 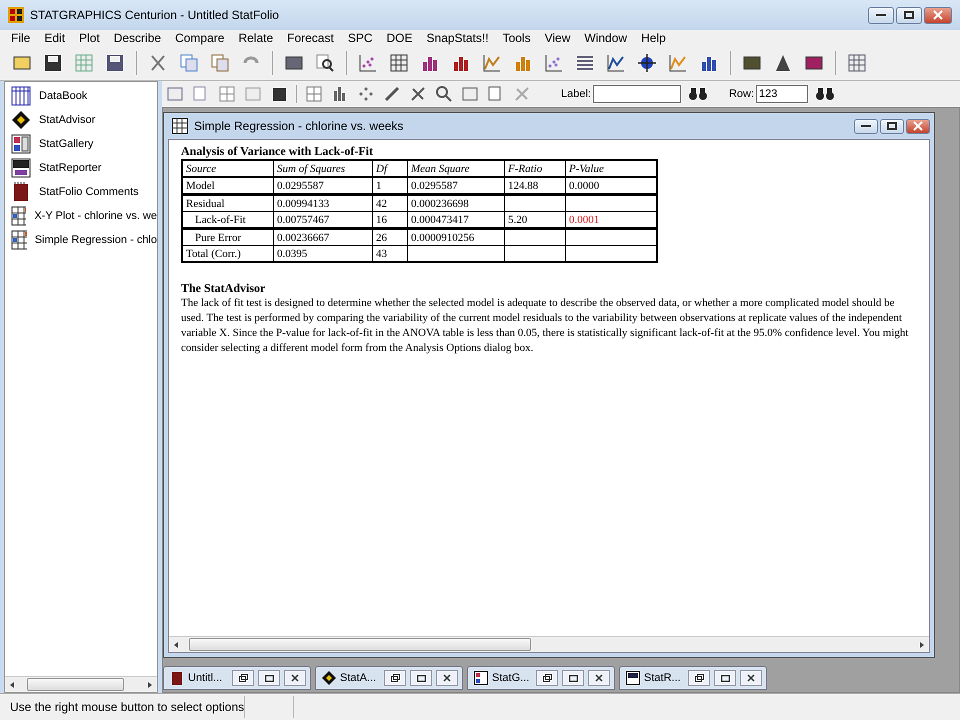 What do you see at coordinates (54, 38) in the screenshot?
I see `menu-item: Edit` at bounding box center [54, 38].